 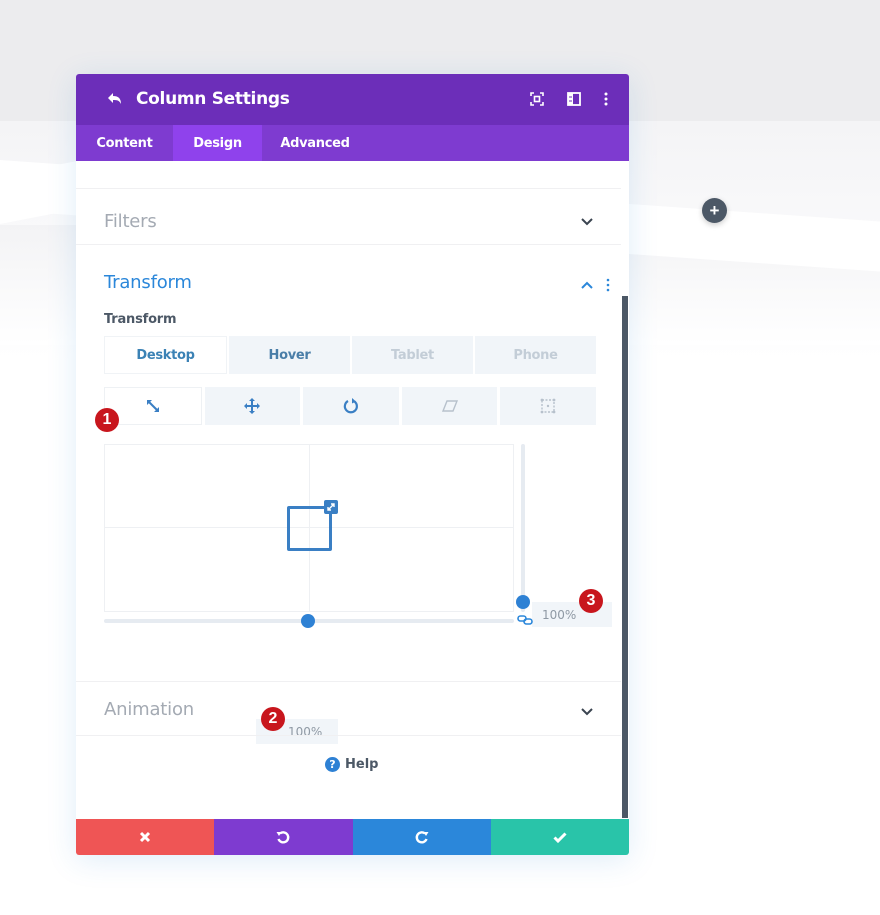 I want to click on undo-button, so click(x=283, y=837).